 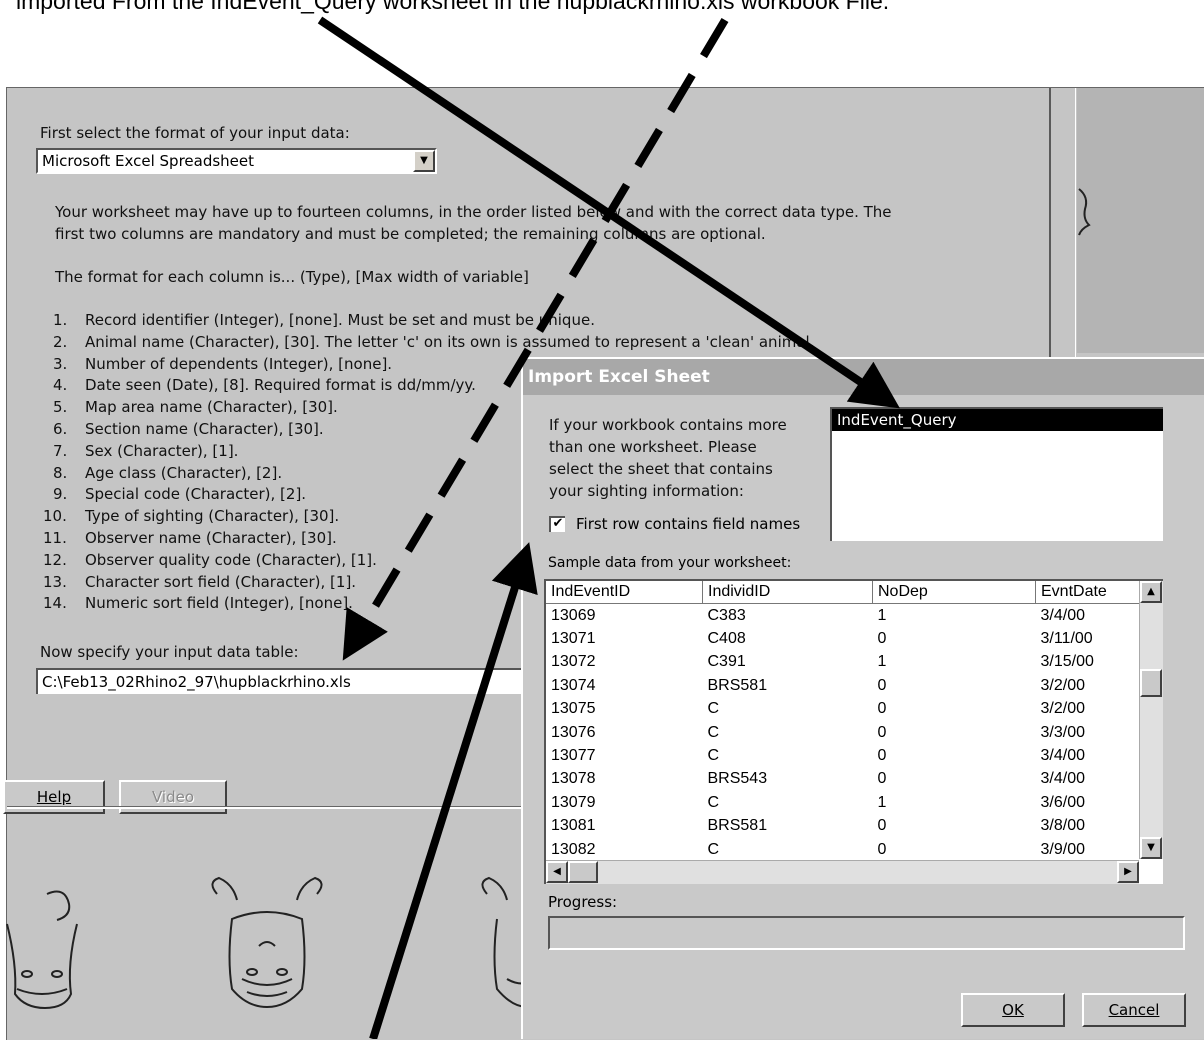 I want to click on input-table-field: C:\Feb13_02Rhino2_97\hupblackrhino.xls, so click(x=286, y=681).